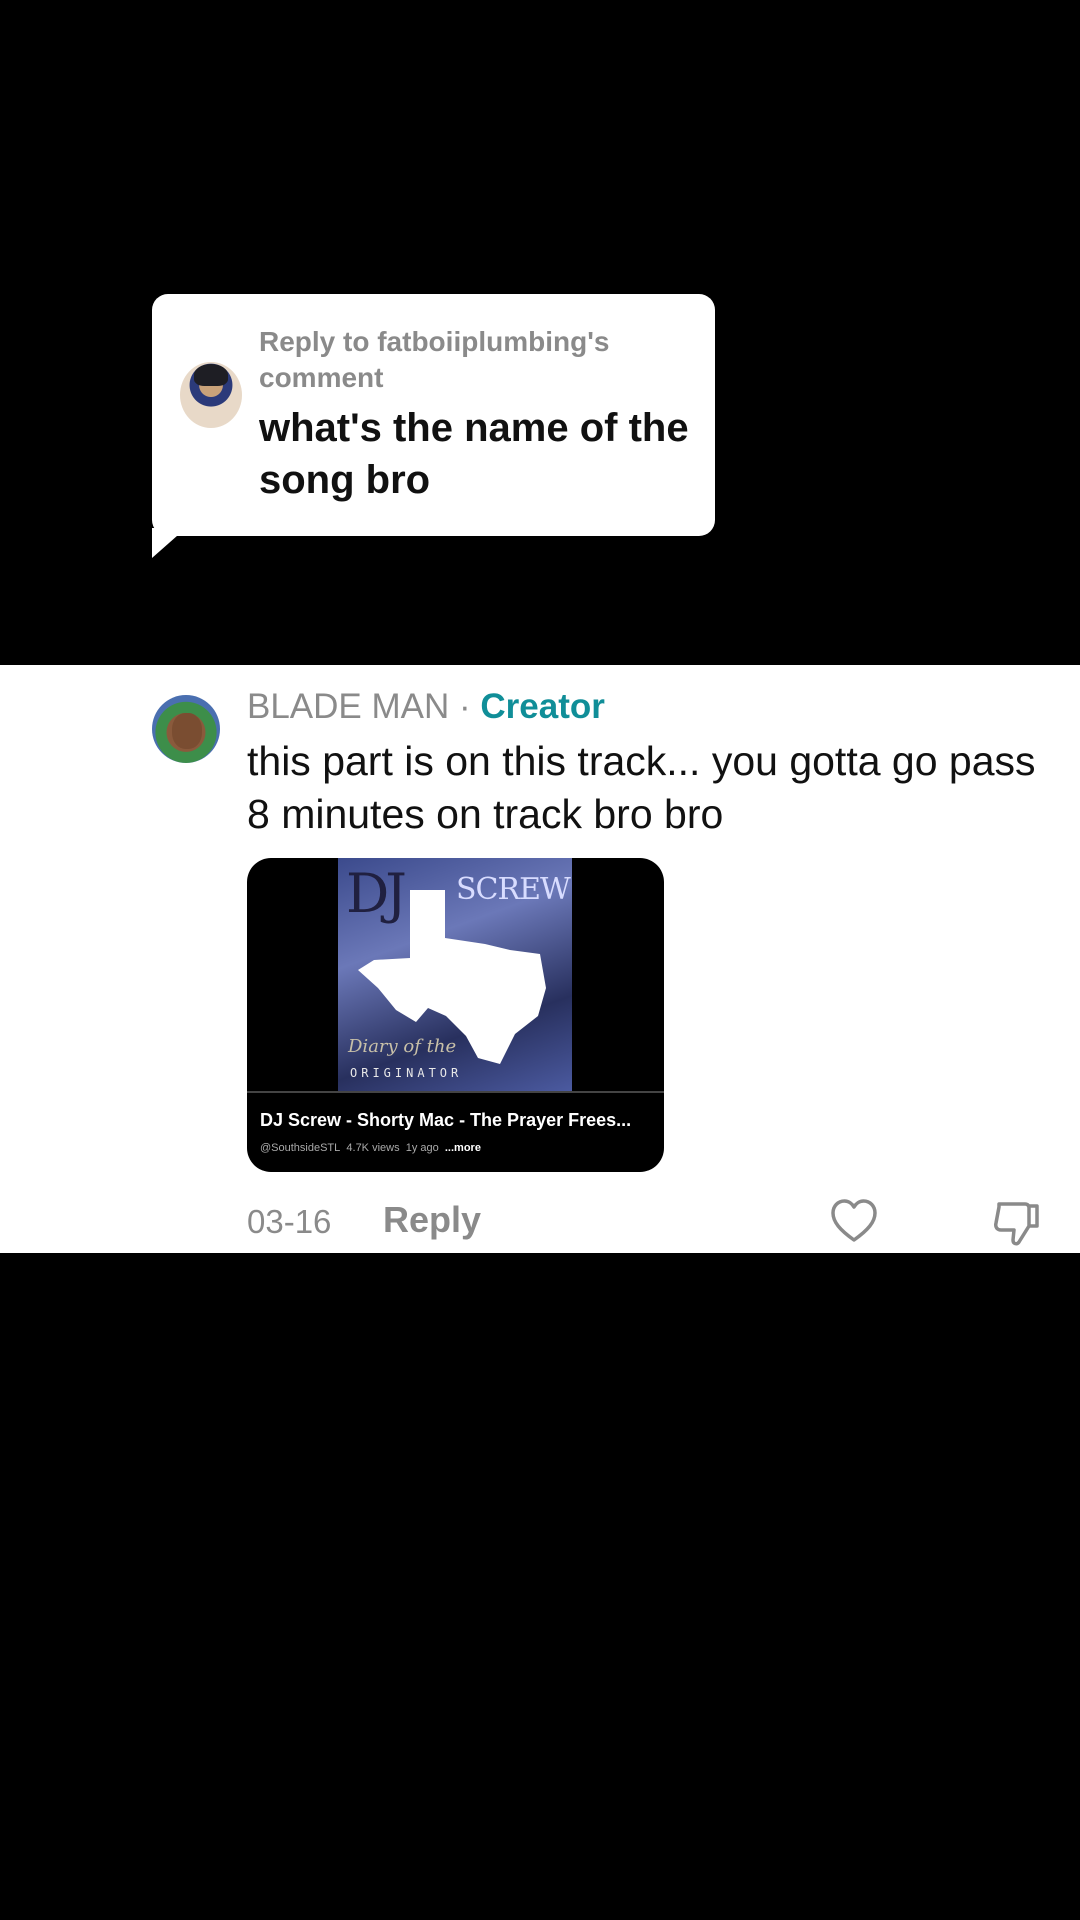 Image resolution: width=1080 pixels, height=1920 pixels. What do you see at coordinates (169, 543) in the screenshot?
I see `bubble-tail` at bounding box center [169, 543].